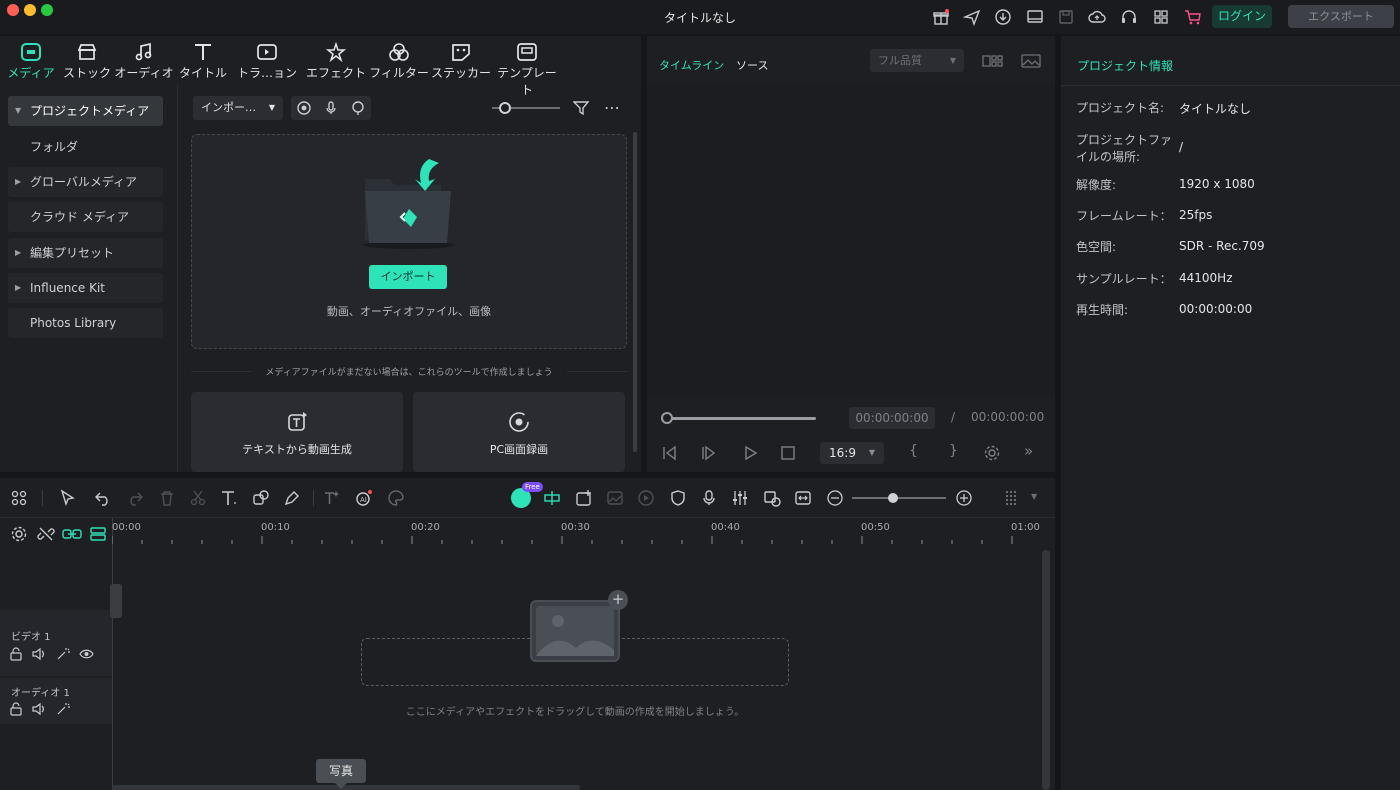 The image size is (1400, 790). I want to click on video-preview-canvas, so click(851, 240).